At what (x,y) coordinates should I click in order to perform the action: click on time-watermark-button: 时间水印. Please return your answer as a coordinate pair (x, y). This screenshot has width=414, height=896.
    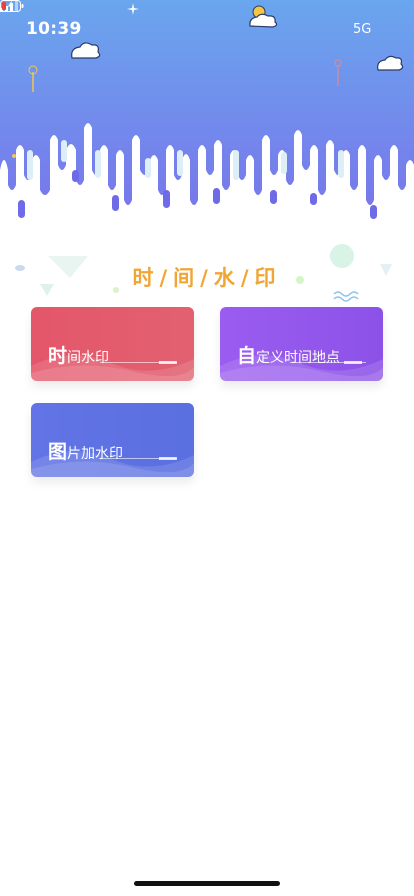
    Looking at the image, I should click on (112, 344).